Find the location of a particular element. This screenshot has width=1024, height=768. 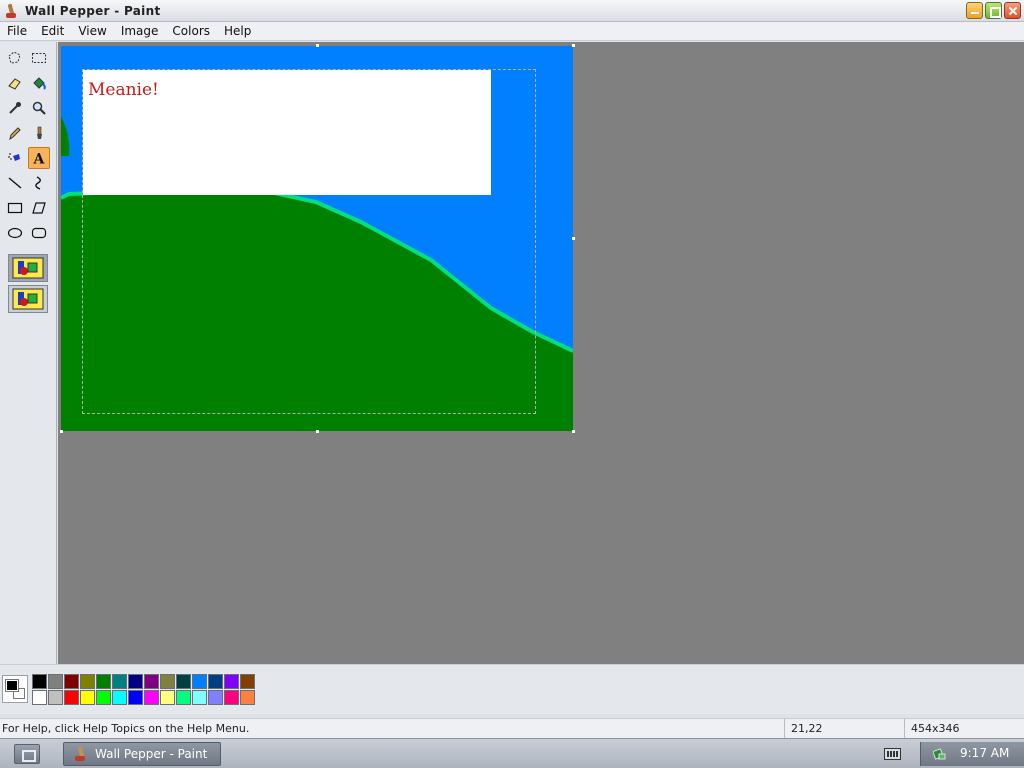

pick-color-tool is located at coordinates (15, 108).